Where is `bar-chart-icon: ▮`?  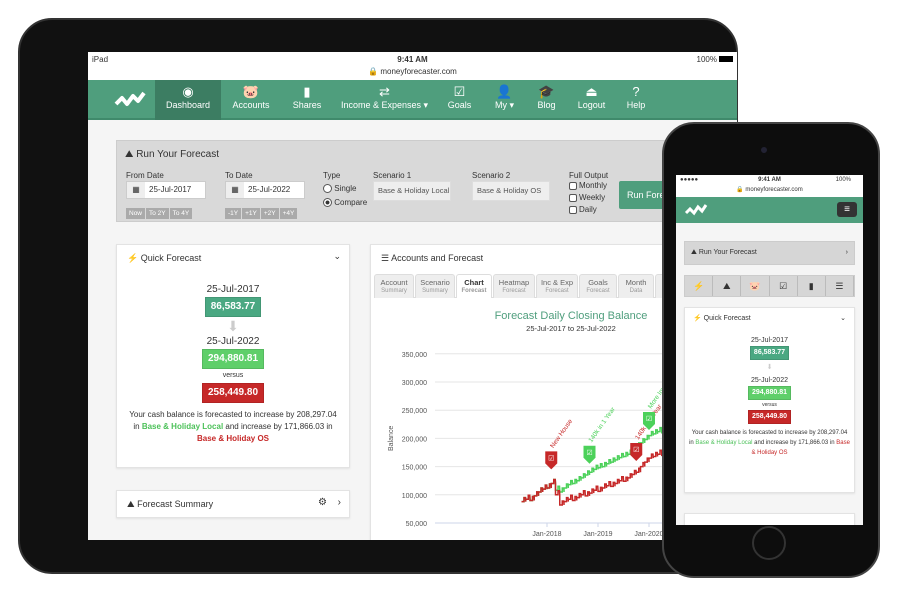 bar-chart-icon: ▮ is located at coordinates (812, 286).